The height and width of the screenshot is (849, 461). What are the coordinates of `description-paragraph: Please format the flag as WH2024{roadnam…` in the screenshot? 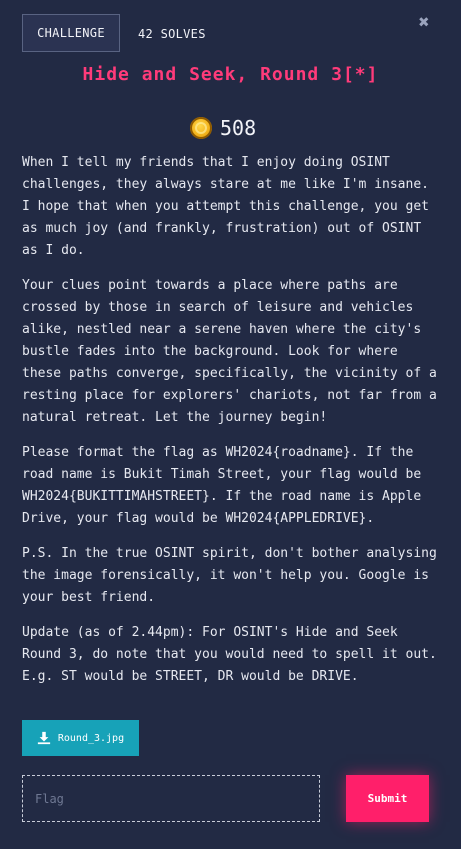 It's located at (222, 485).